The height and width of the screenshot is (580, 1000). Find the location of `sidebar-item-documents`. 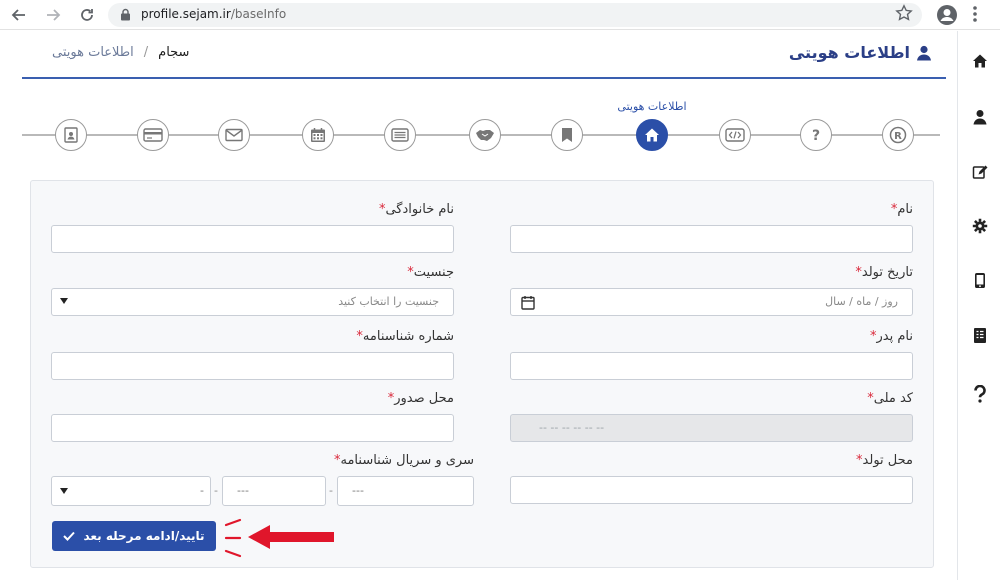

sidebar-item-documents is located at coordinates (979, 335).